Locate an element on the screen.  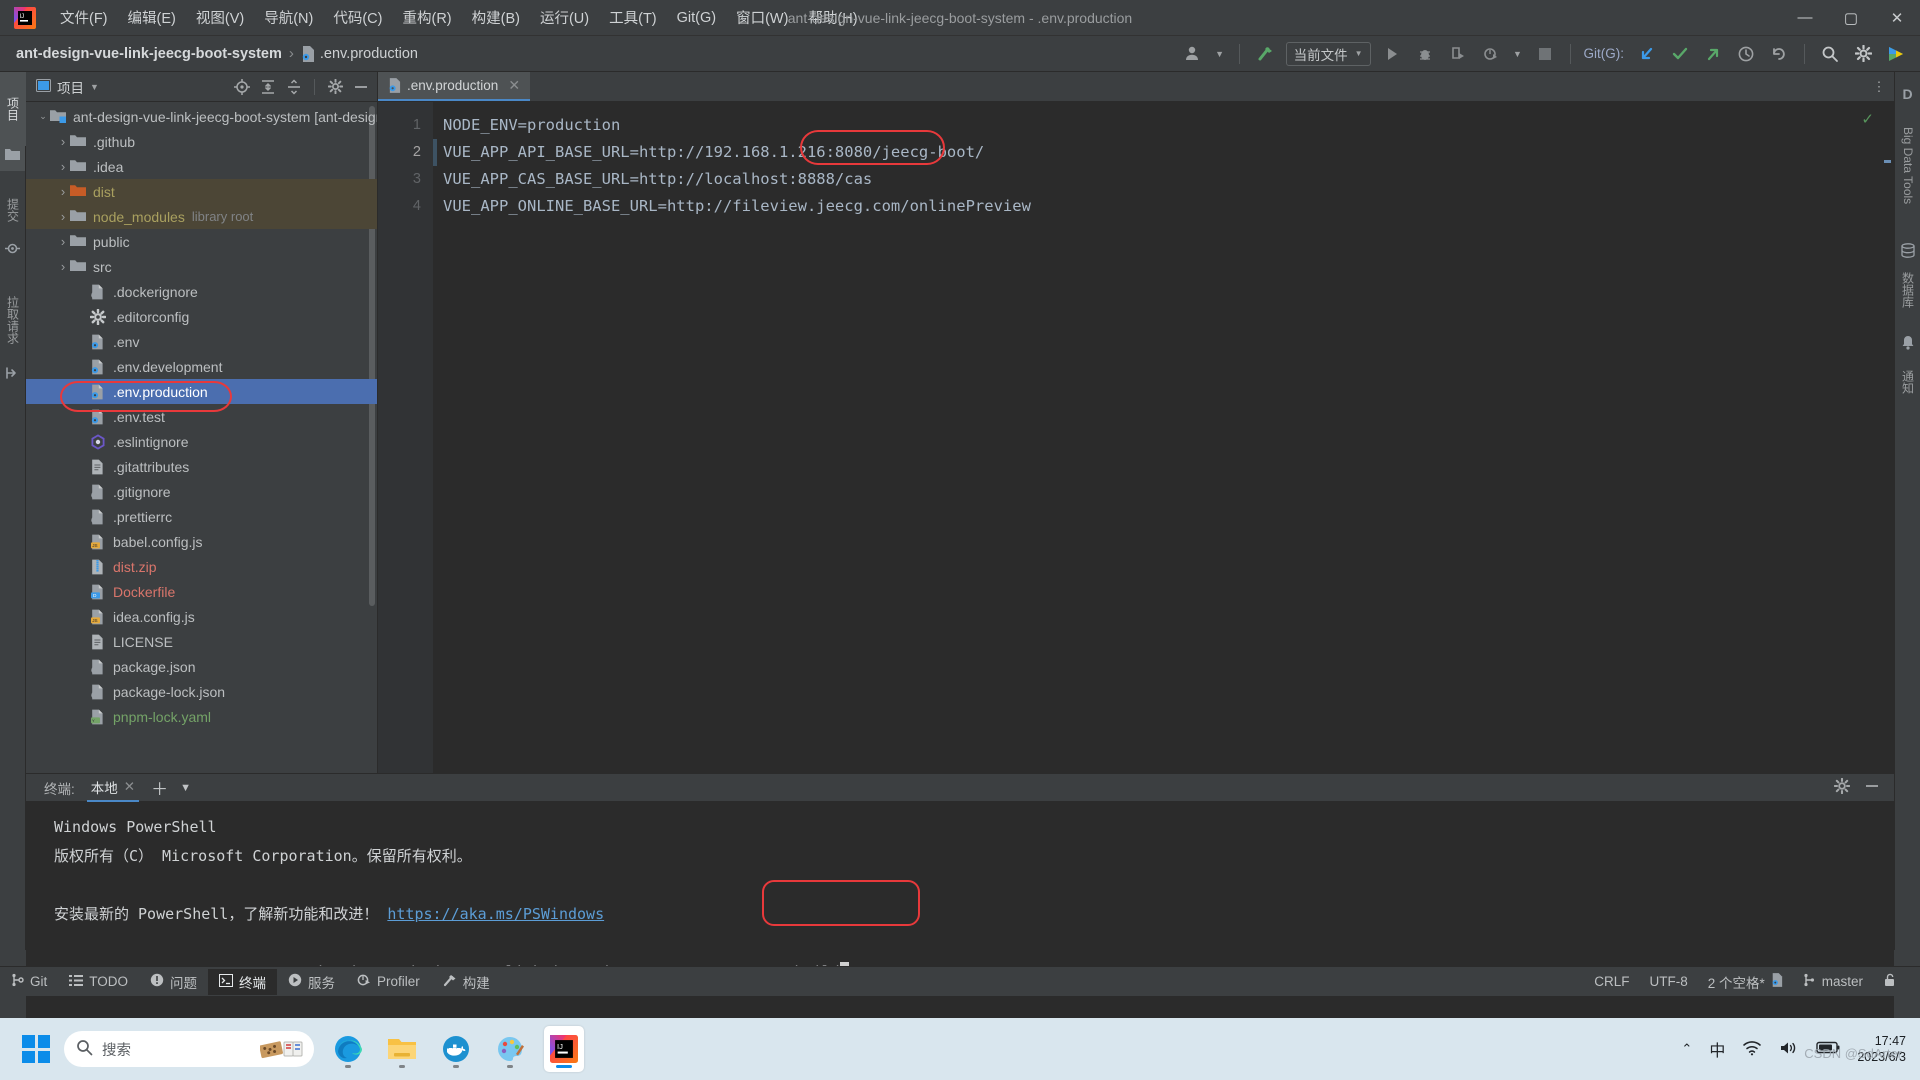
plus-icon: ＋ is located at coordinates (159, 787).